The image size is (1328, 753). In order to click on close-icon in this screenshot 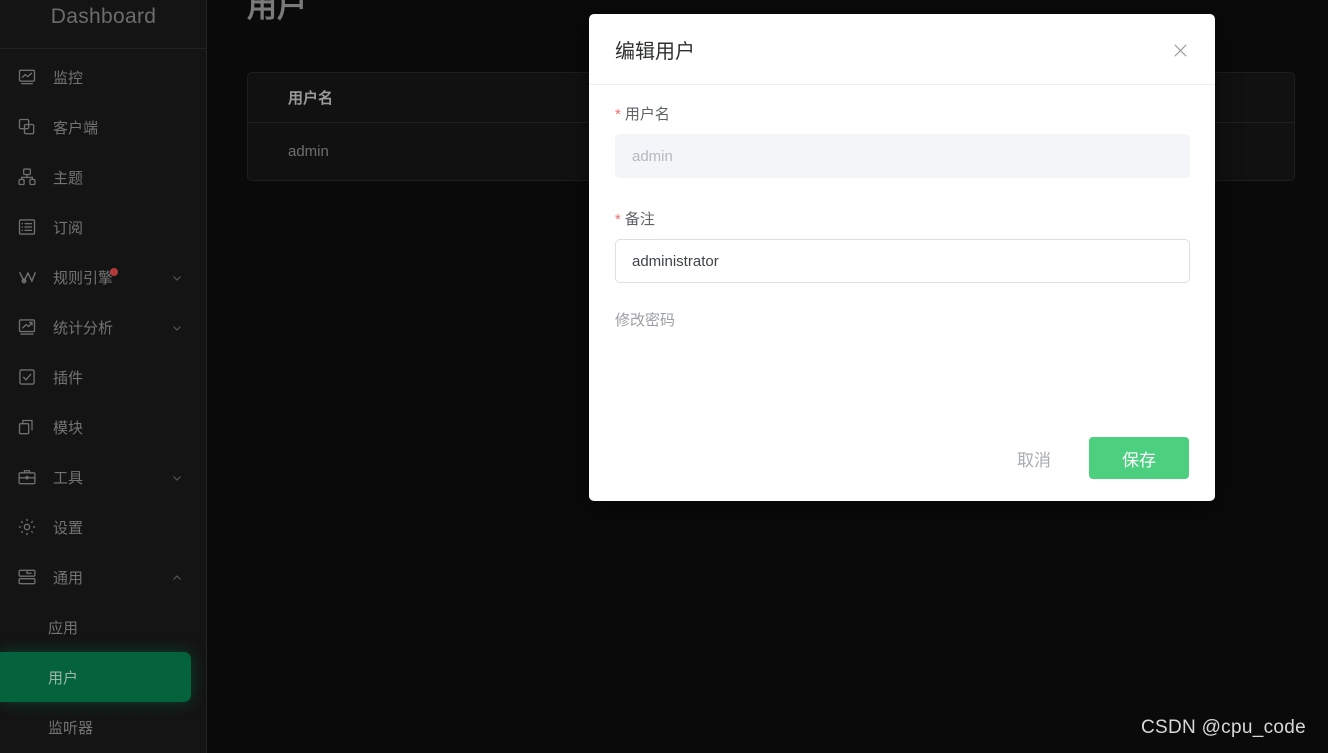, I will do `click(1180, 50)`.